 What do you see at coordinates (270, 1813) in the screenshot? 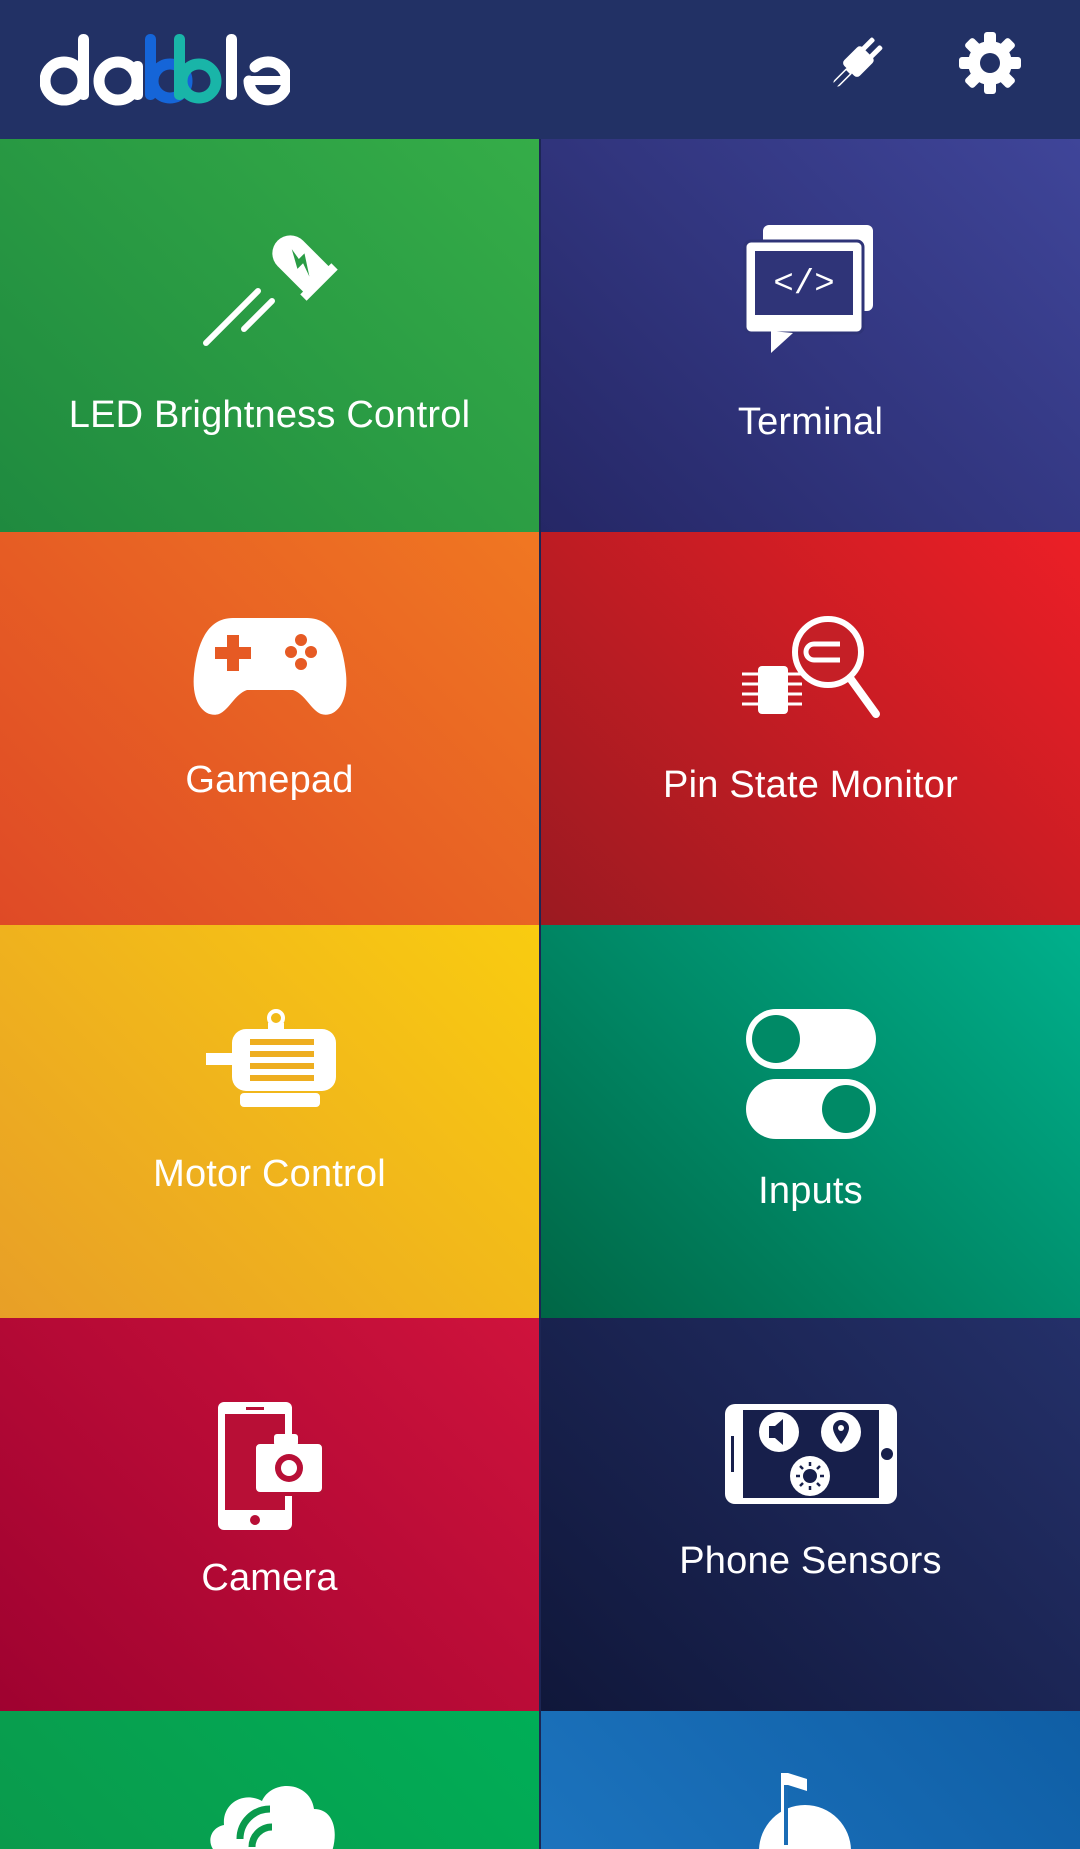
I see `cloud-signal-icon` at bounding box center [270, 1813].